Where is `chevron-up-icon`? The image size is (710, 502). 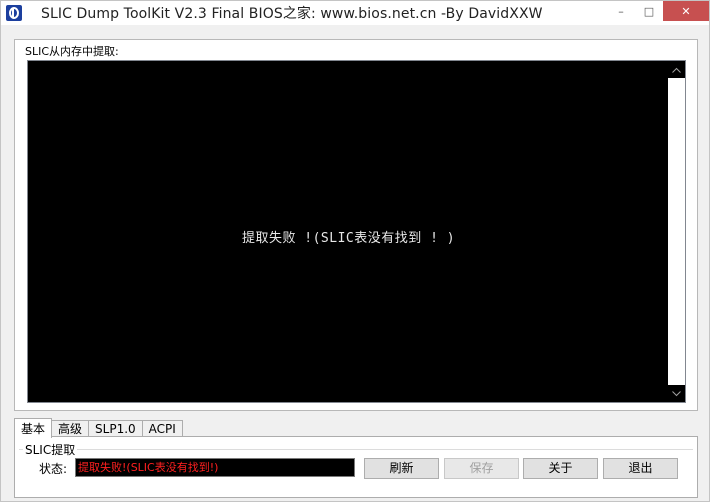
chevron-up-icon is located at coordinates (676, 70).